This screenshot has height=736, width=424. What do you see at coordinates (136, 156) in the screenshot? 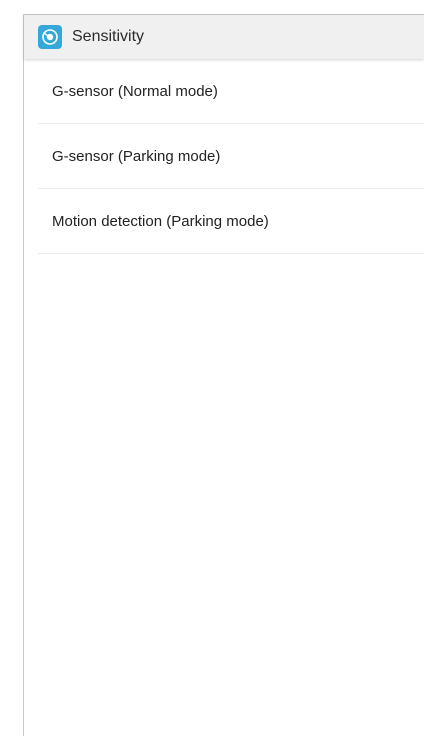
I see `menu-item-label: G-sensor (Parking mode)` at bounding box center [136, 156].